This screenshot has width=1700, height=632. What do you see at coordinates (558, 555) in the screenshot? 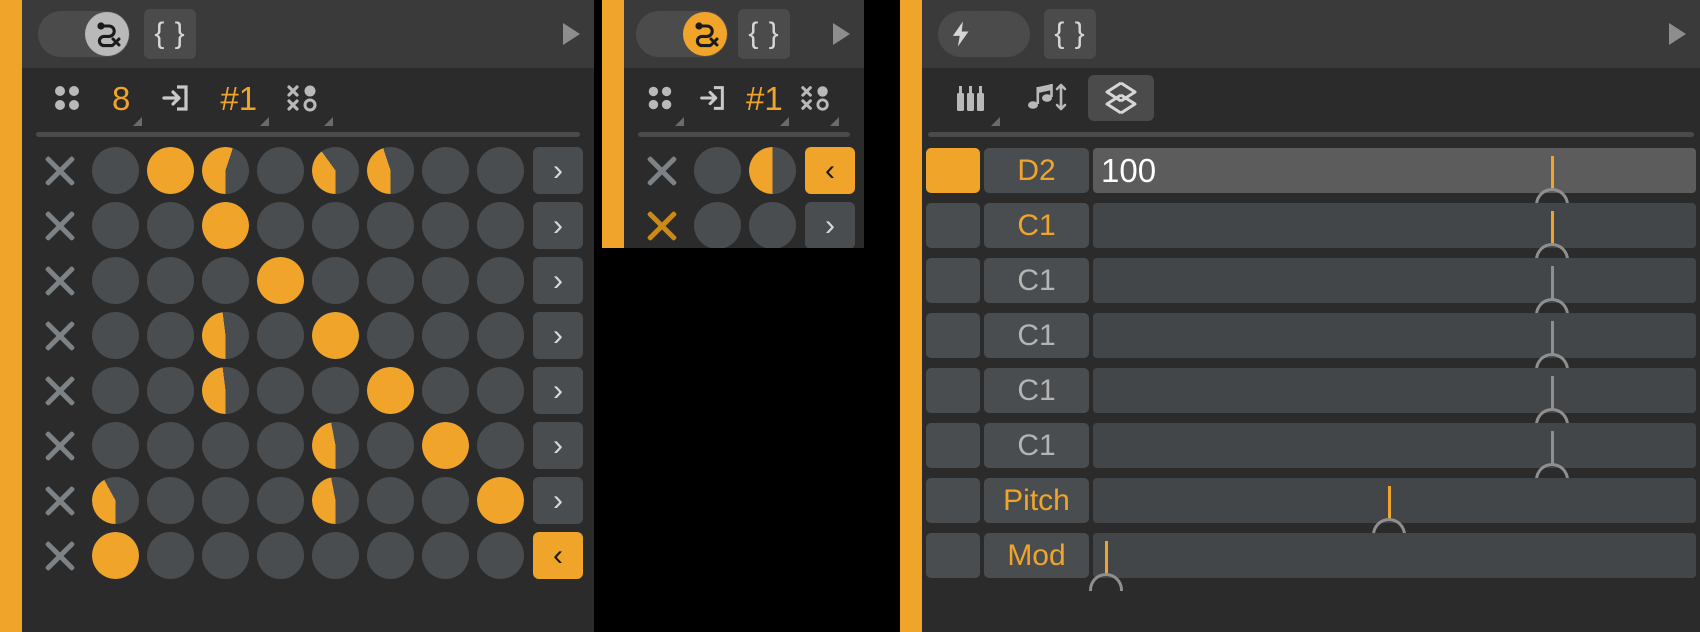
I see `prev-page-button: ‹` at bounding box center [558, 555].